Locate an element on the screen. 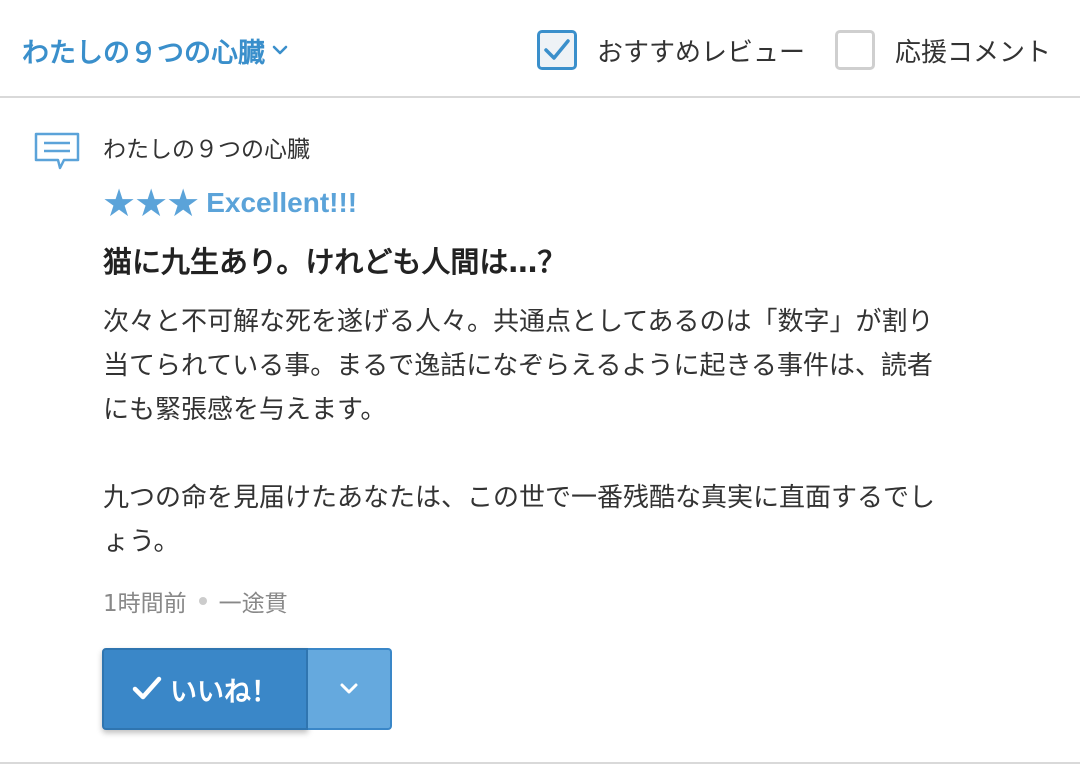  star-icon: ★★★ is located at coordinates (151, 203).